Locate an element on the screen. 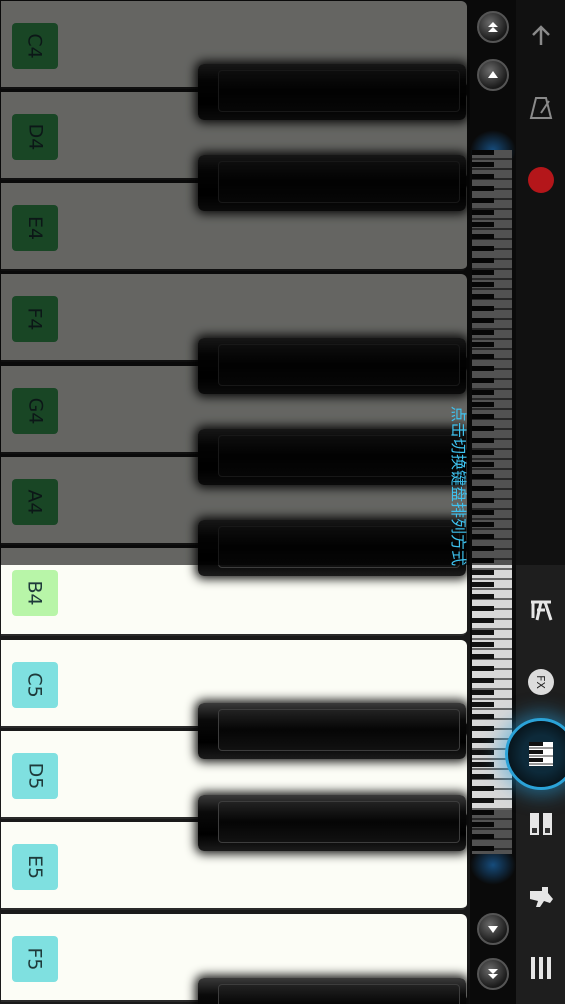 The height and width of the screenshot is (1004, 565). note-label-e4: E4 is located at coordinates (35, 228).